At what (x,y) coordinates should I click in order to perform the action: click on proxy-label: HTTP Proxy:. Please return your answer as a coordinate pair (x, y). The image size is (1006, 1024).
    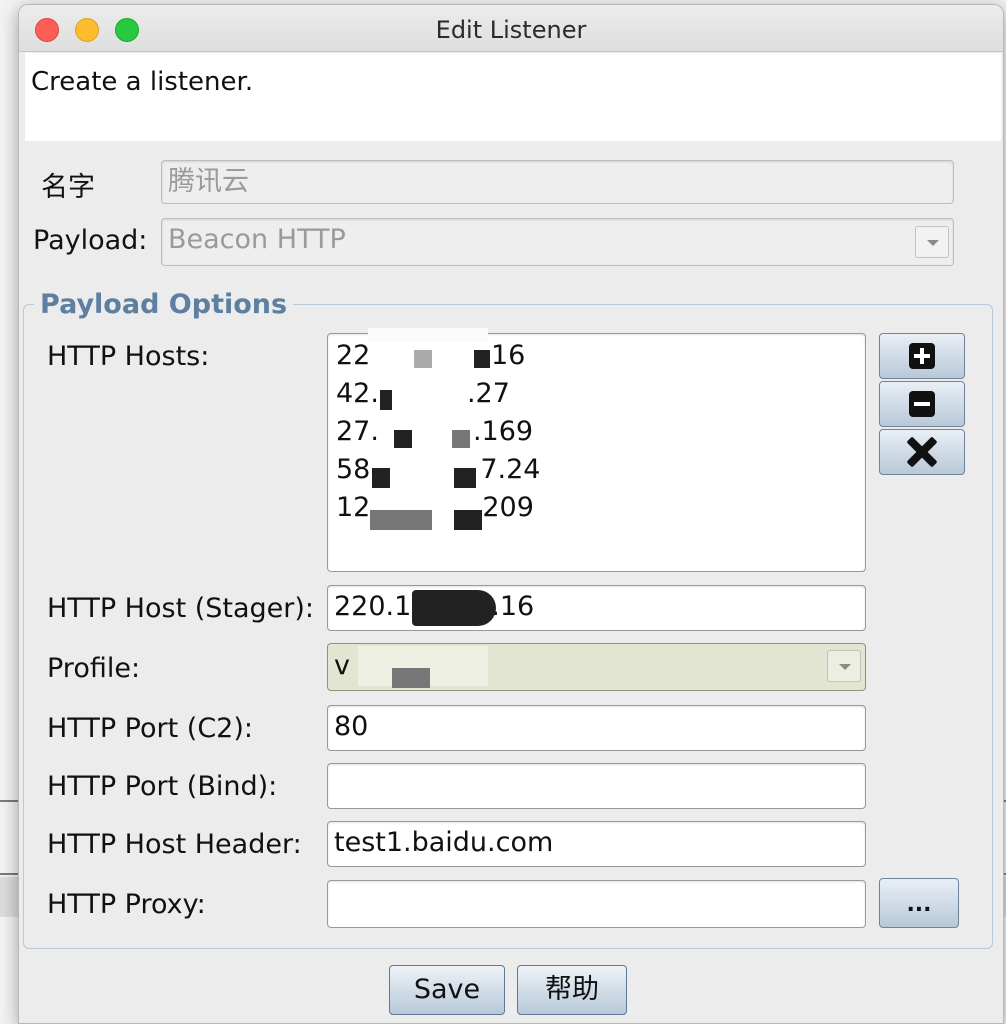
    Looking at the image, I should click on (126, 904).